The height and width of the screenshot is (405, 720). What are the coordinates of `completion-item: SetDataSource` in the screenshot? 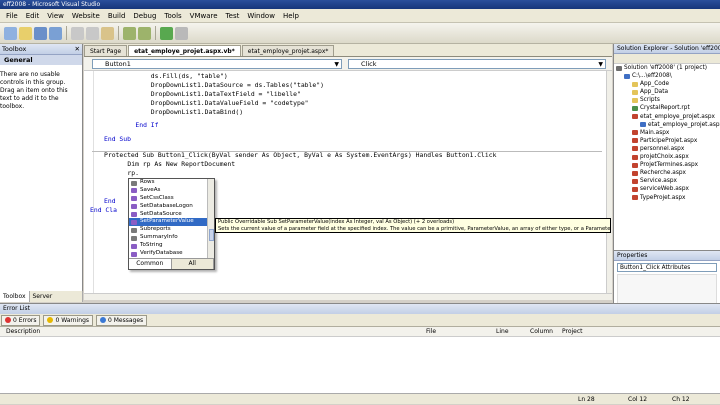 It's located at (168, 215).